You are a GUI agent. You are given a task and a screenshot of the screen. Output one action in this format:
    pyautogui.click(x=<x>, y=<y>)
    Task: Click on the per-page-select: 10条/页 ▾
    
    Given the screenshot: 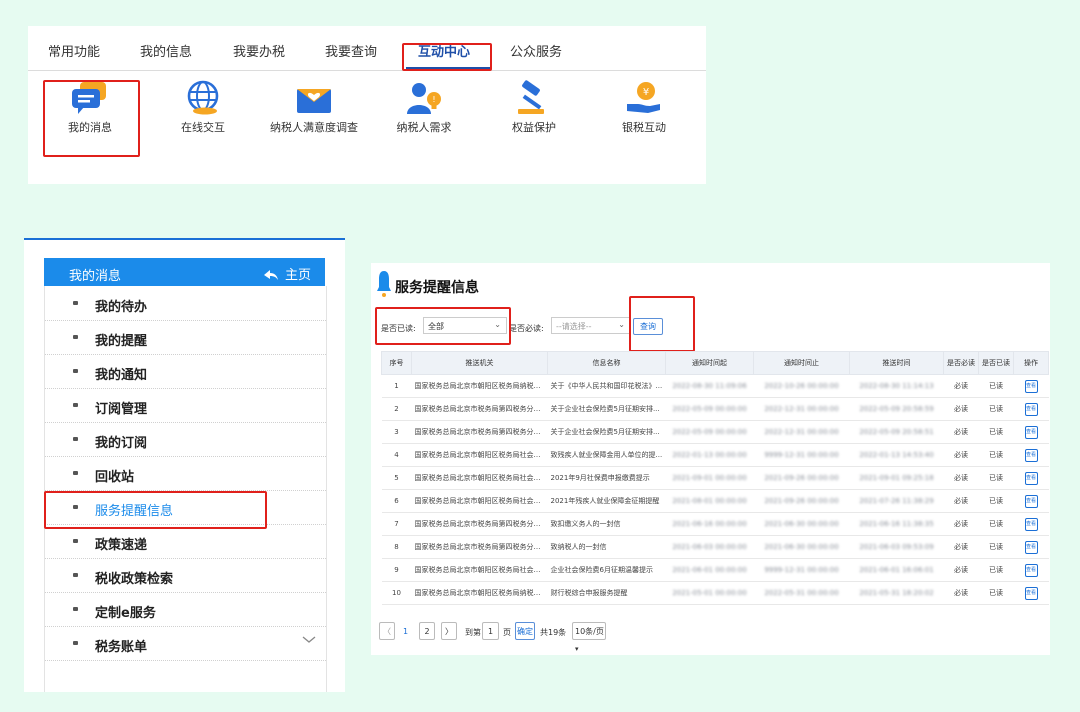 What is the action you would take?
    pyautogui.click(x=589, y=637)
    